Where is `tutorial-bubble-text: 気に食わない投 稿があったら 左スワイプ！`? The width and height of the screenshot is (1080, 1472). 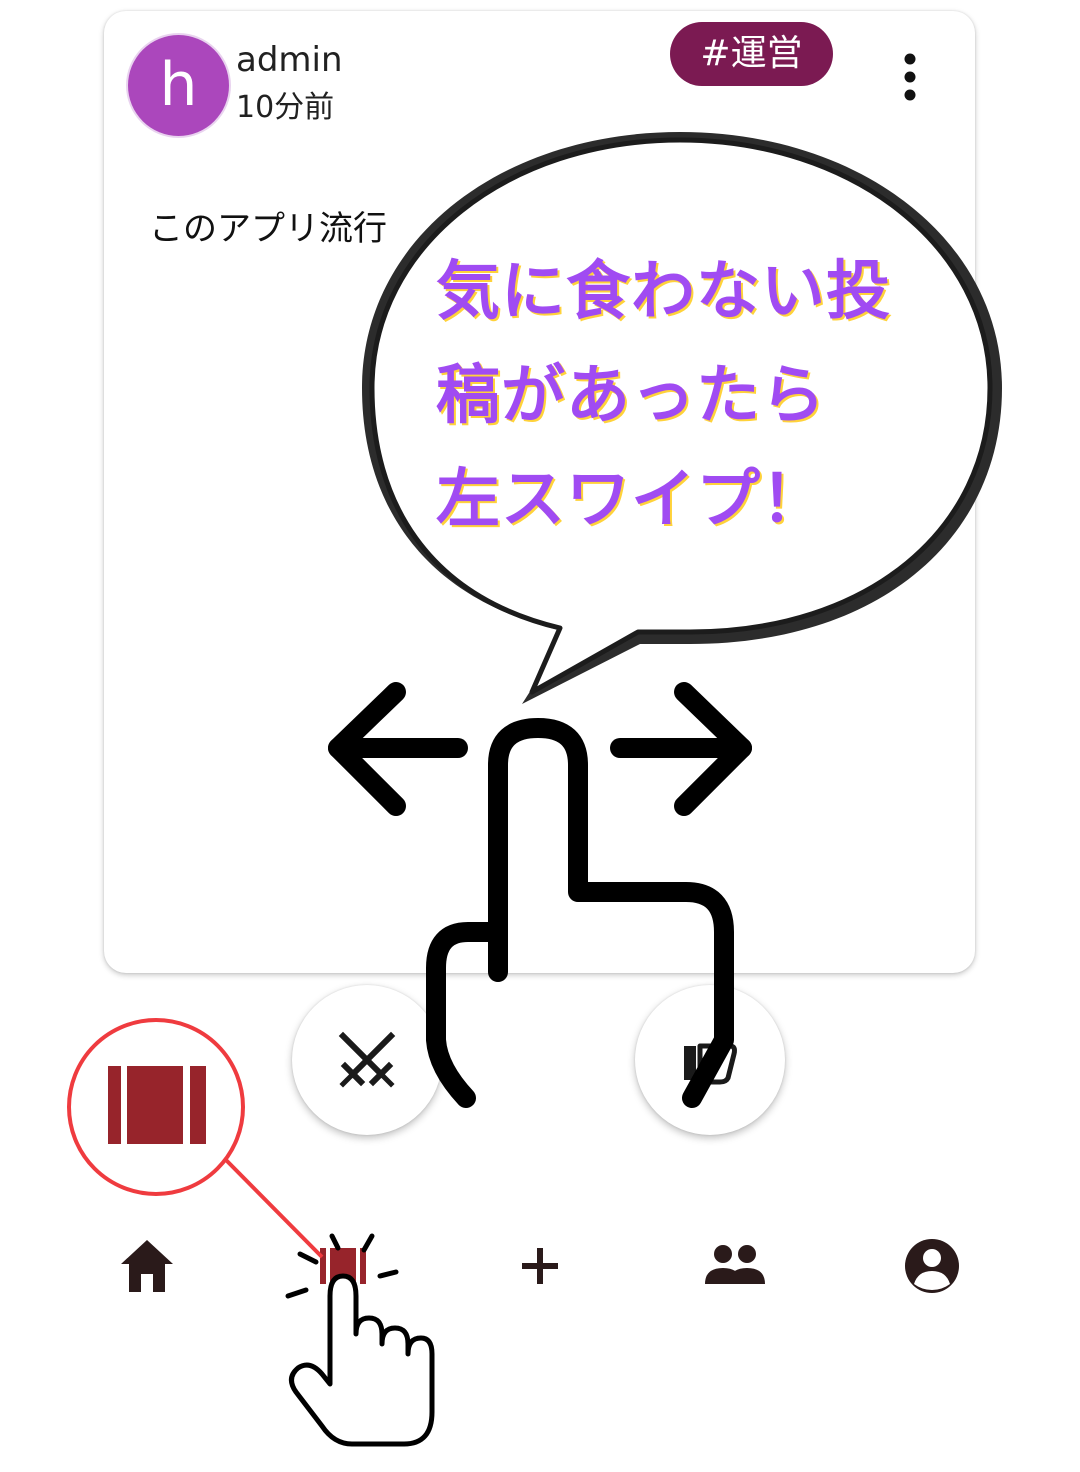 tutorial-bubble-text: 気に食わない投 稿があったら 左スワイプ！ is located at coordinates (706, 396).